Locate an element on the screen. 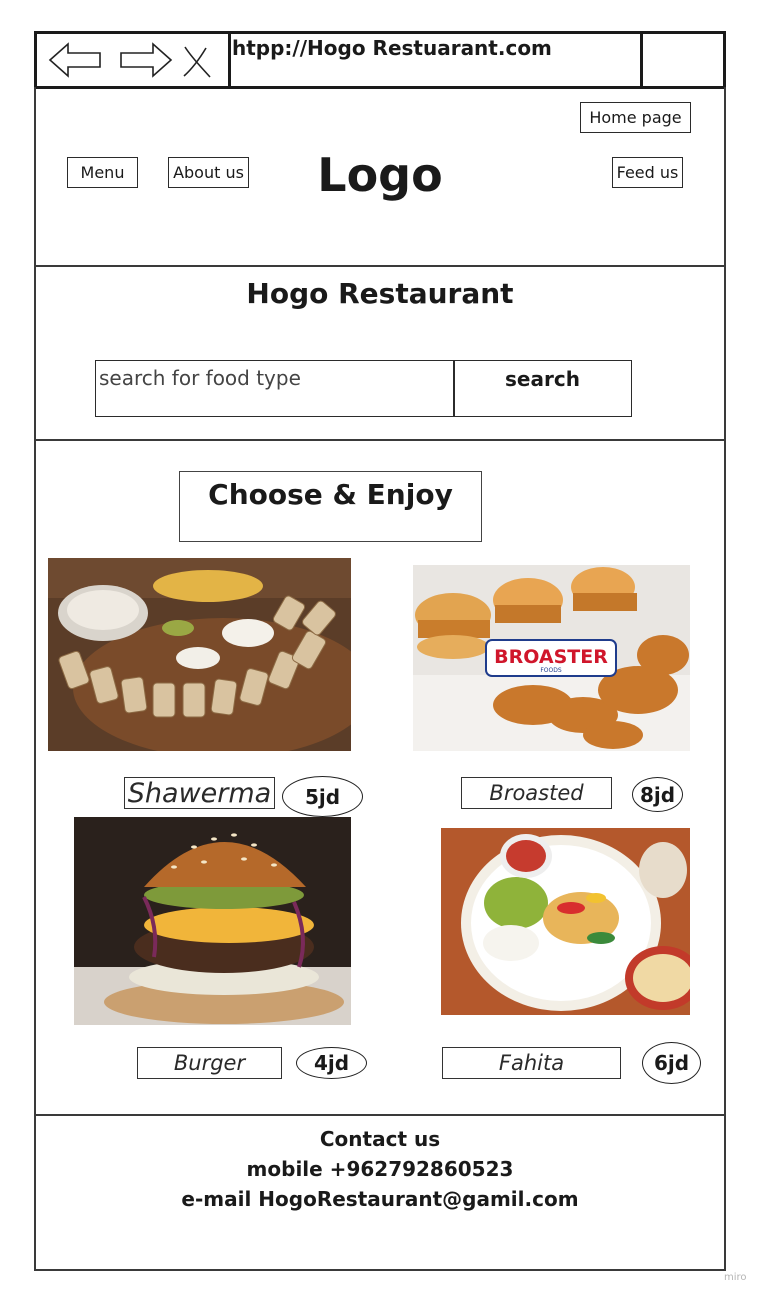  broaster-brand-text: BROASTER is located at coordinates (551, 657).